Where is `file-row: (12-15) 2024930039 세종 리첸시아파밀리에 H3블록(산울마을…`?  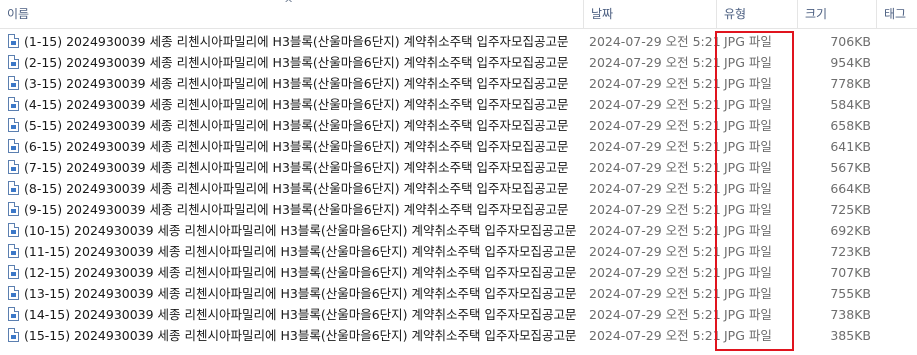 file-row: (12-15) 2024930039 세종 리첸시아파밀리에 H3블록(산울마을… is located at coordinates (458, 272).